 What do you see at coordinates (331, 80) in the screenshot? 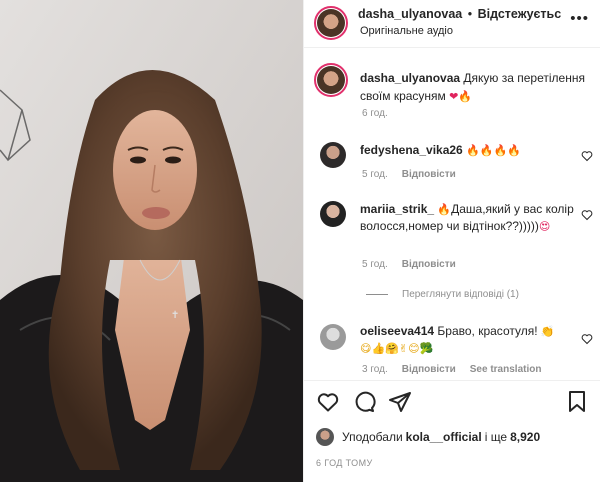
I see `caption-avatar` at bounding box center [331, 80].